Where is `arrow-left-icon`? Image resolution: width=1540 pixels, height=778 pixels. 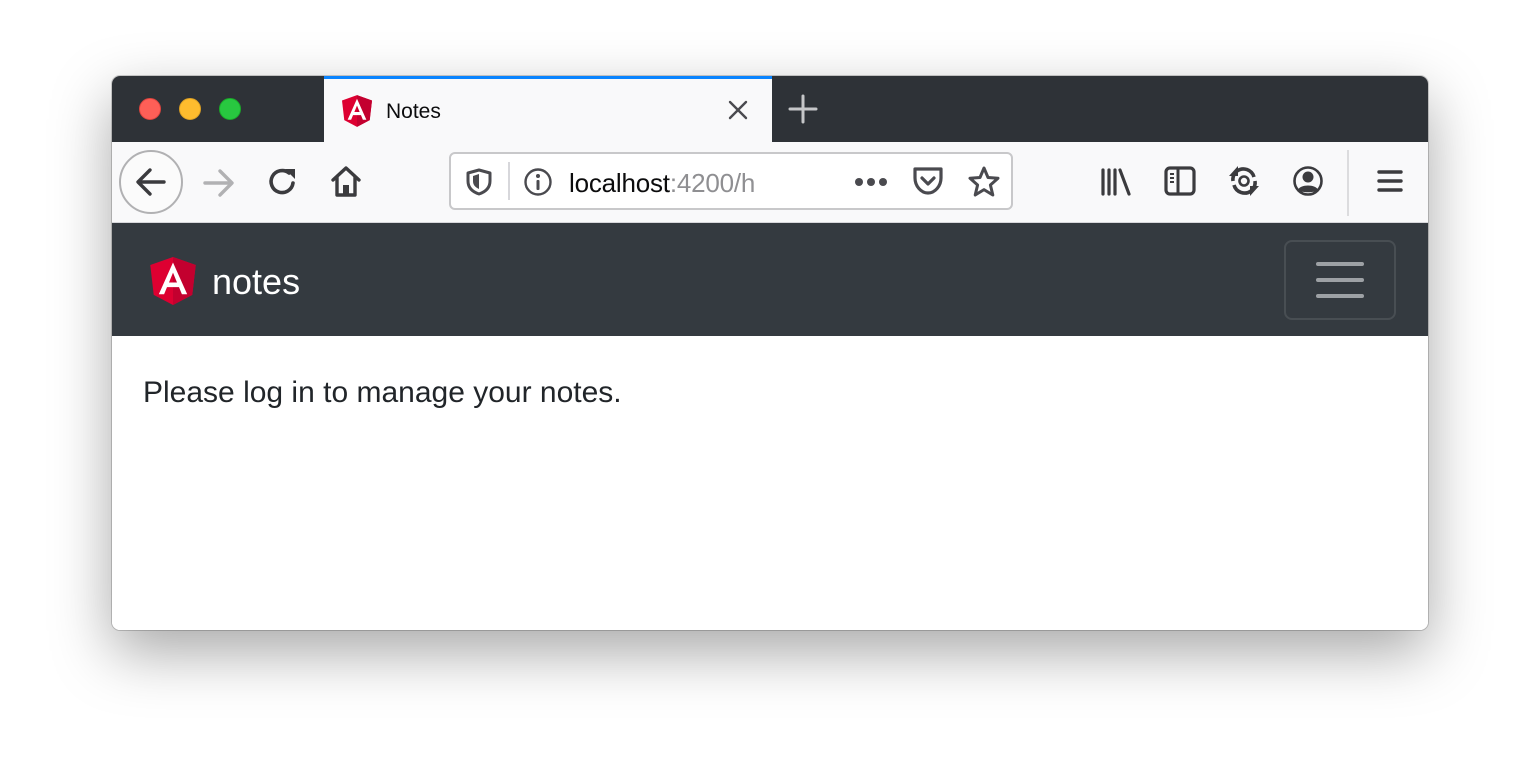 arrow-left-icon is located at coordinates (151, 182).